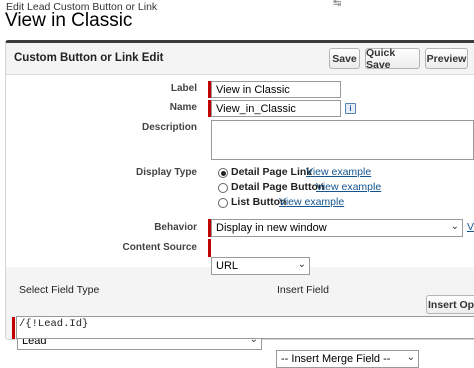  I want to click on radio-selected-dot, so click(223, 173).